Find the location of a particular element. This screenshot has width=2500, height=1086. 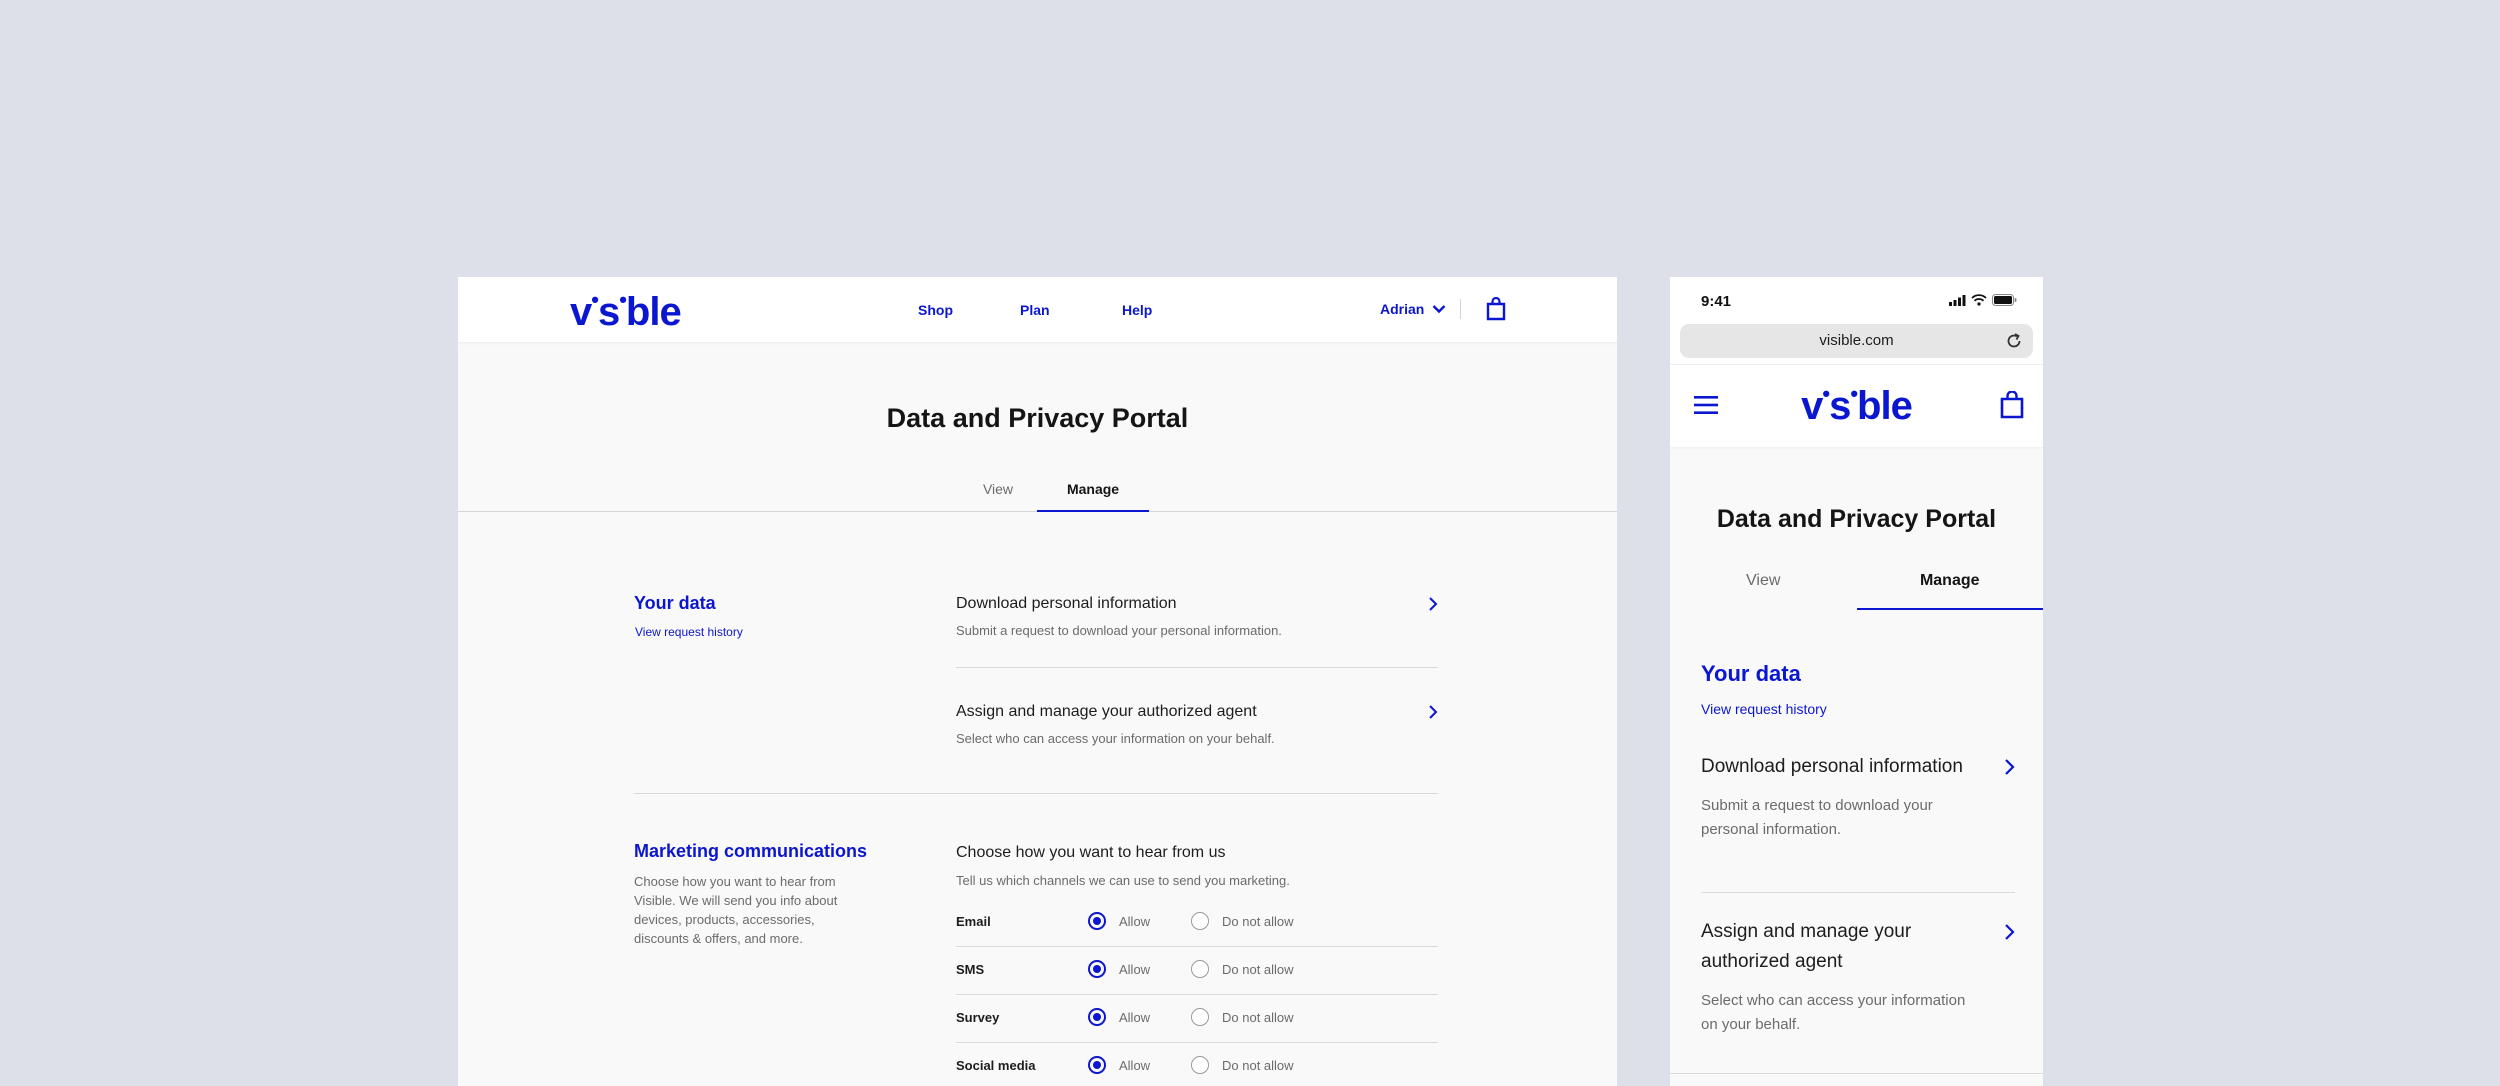

nav-divider is located at coordinates (1460, 309).